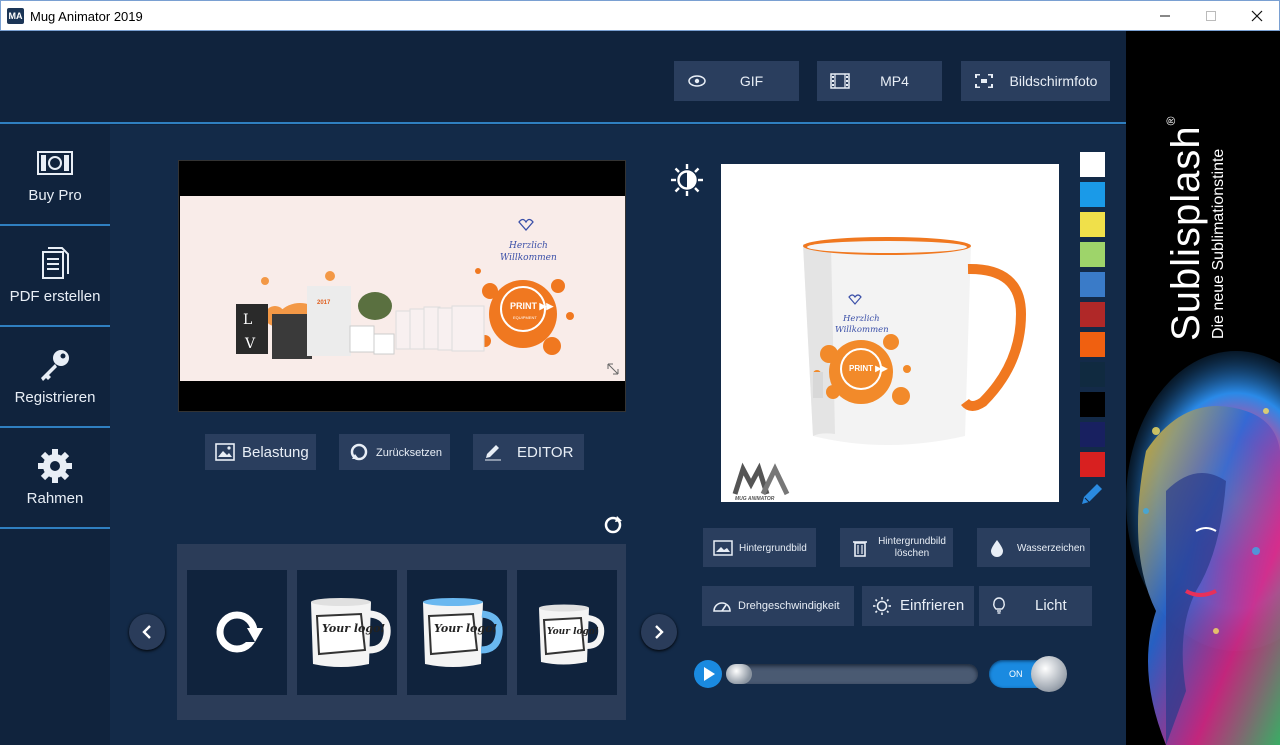  Describe the element at coordinates (86, 16) in the screenshot. I see `window-title: Mug Animator 2019` at that location.